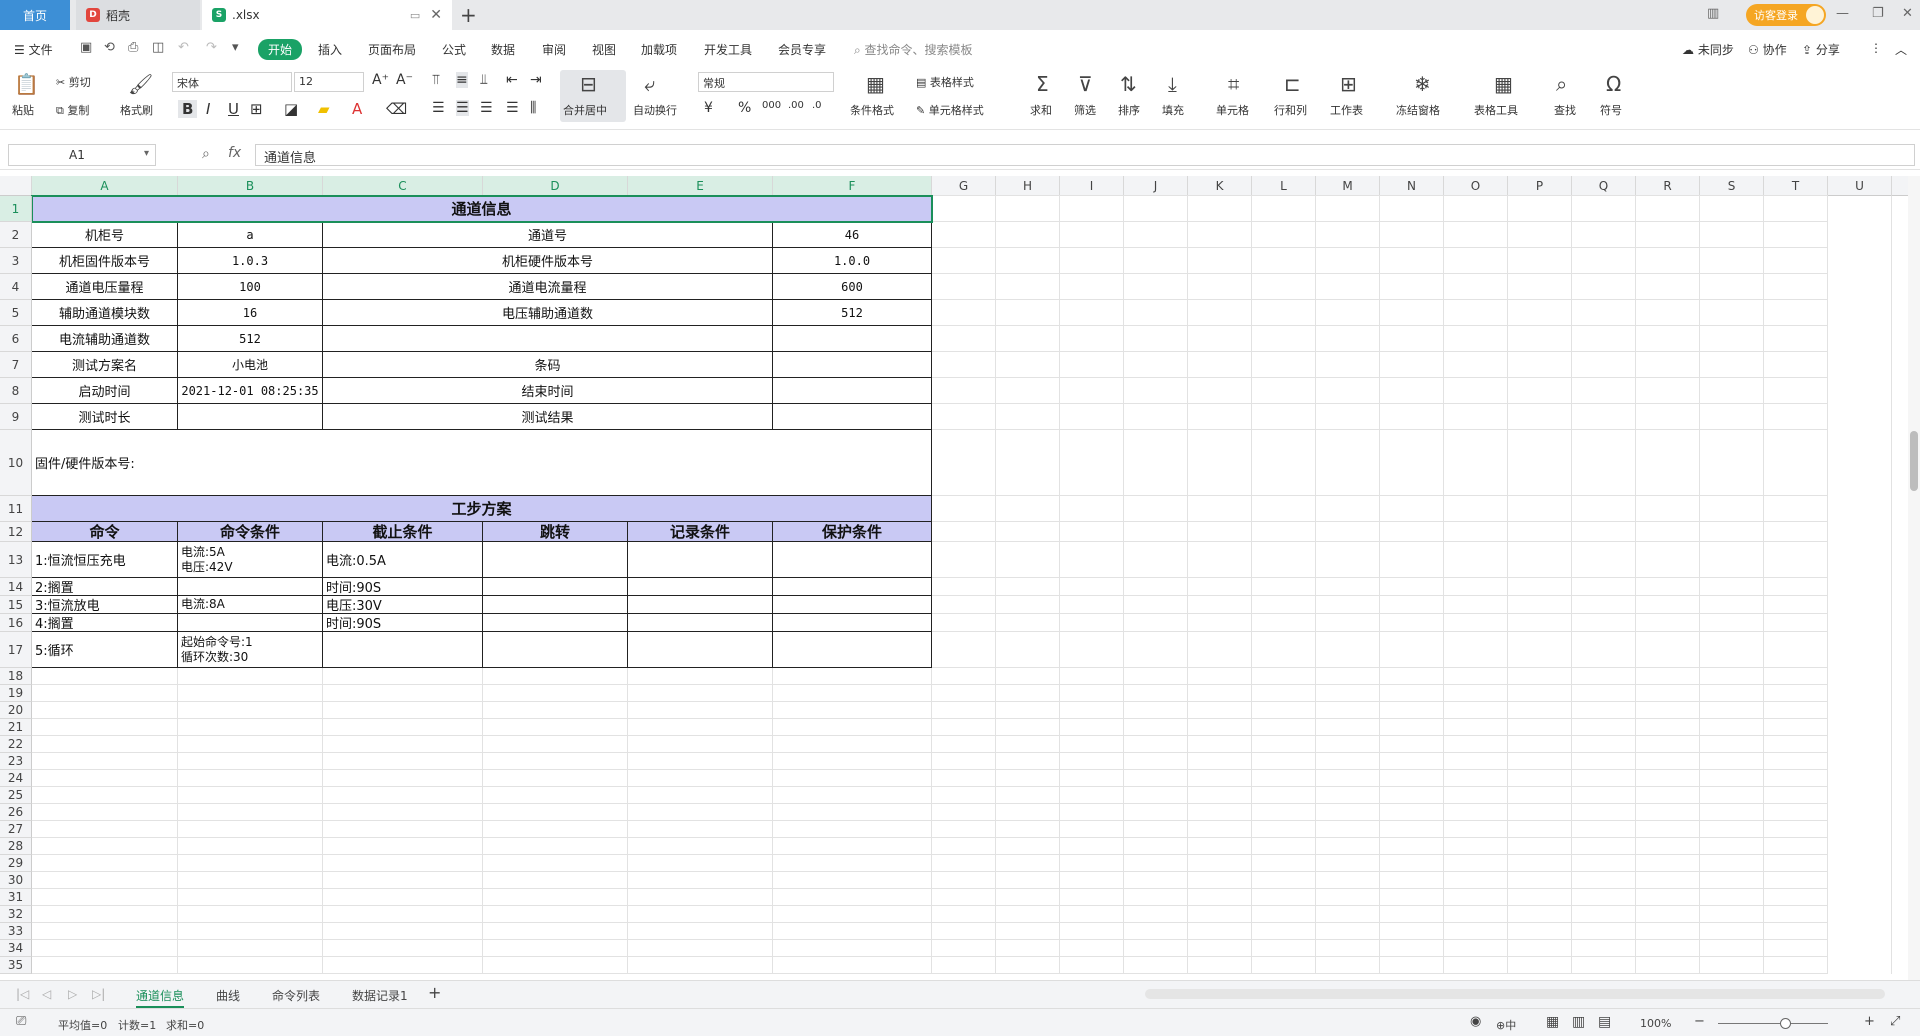 This screenshot has width=1920, height=1036. Describe the element at coordinates (1041, 110) in the screenshot. I see `sum-button: 求和` at that location.